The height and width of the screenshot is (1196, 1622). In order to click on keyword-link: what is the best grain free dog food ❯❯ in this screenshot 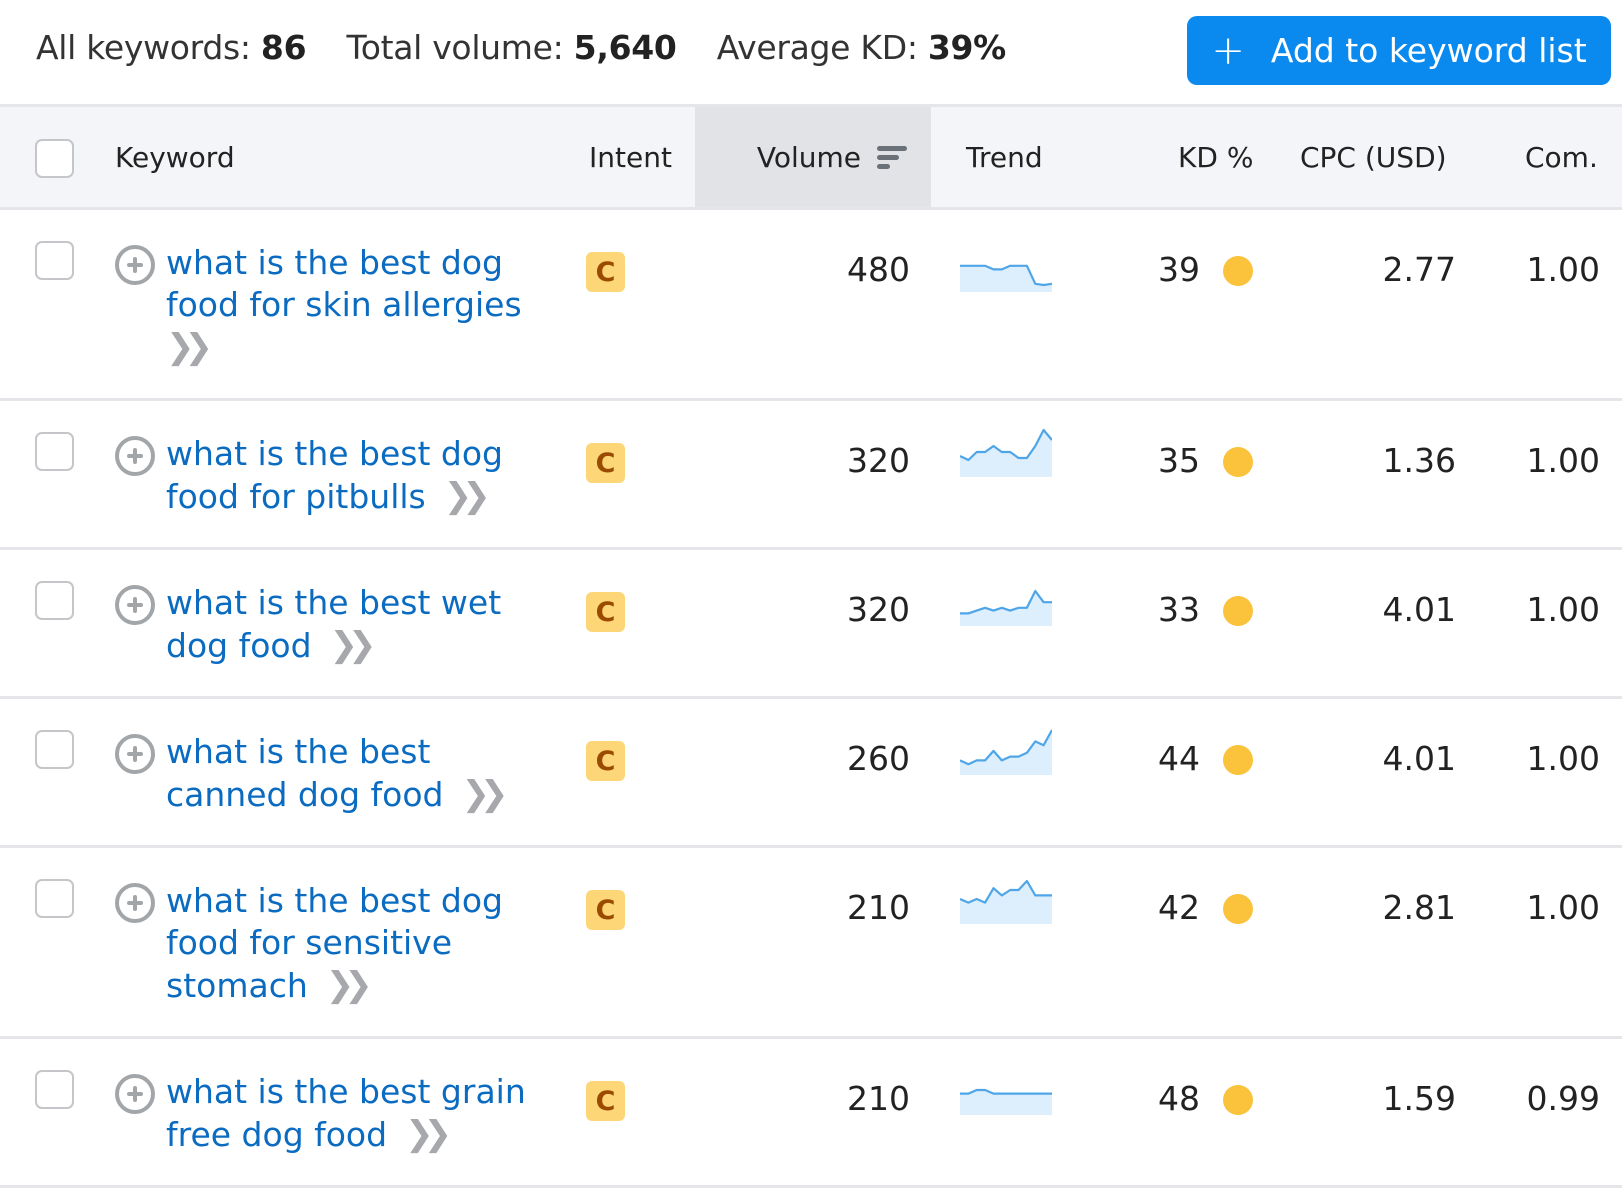, I will do `click(346, 1113)`.